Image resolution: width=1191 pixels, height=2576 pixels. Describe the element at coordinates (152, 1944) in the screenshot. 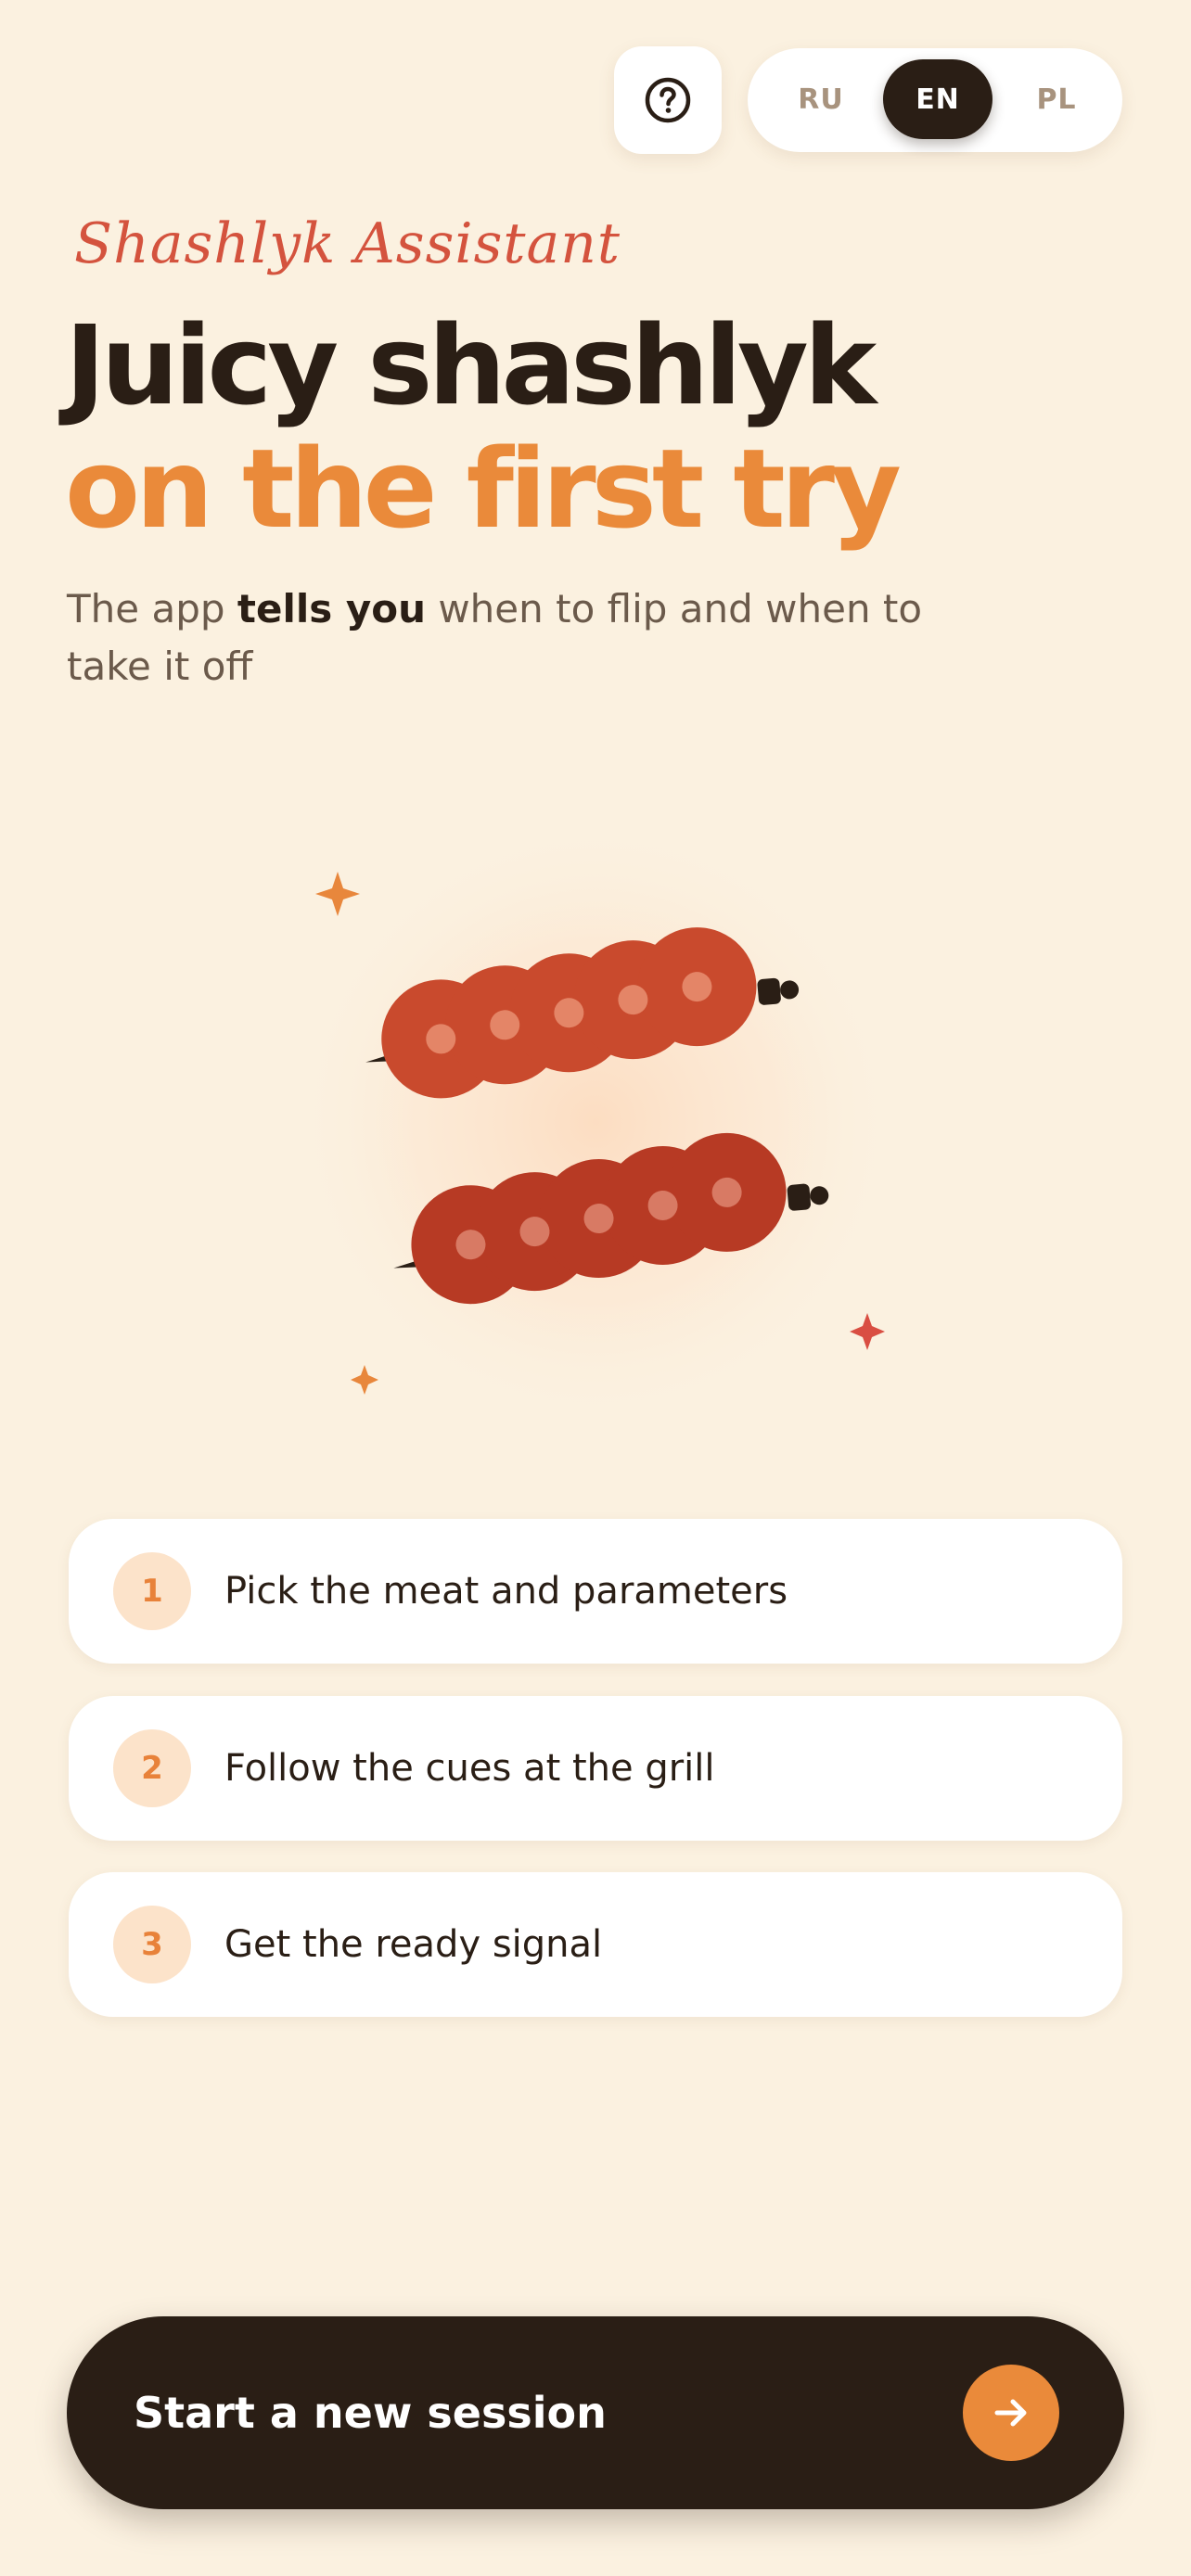

I see `step-number-badge: 3` at that location.